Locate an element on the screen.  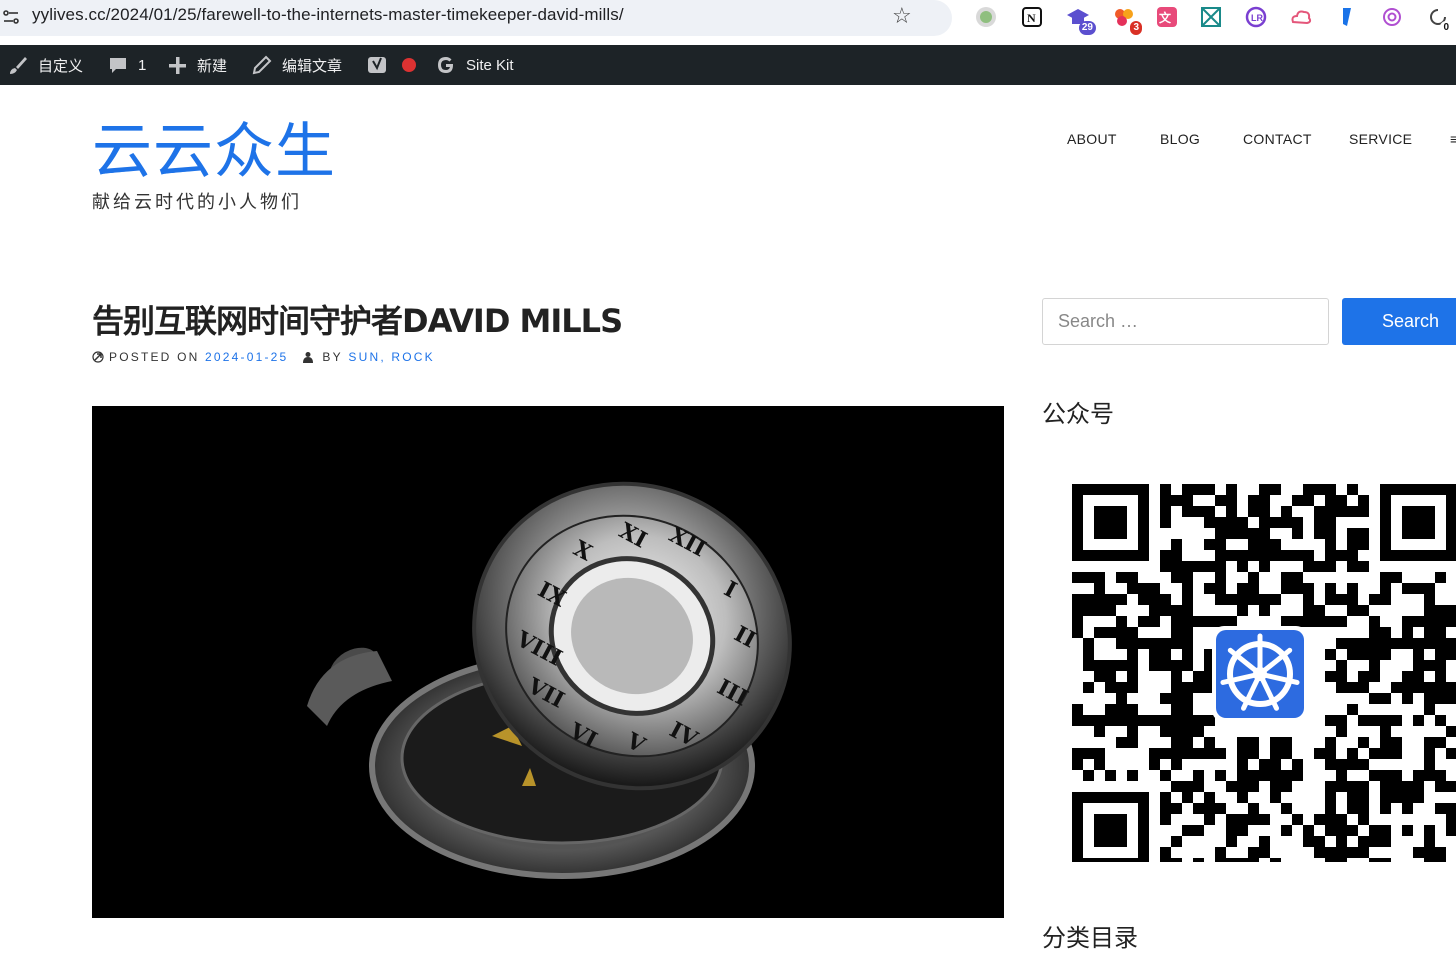
paintbrush-icon is located at coordinates (18, 65).